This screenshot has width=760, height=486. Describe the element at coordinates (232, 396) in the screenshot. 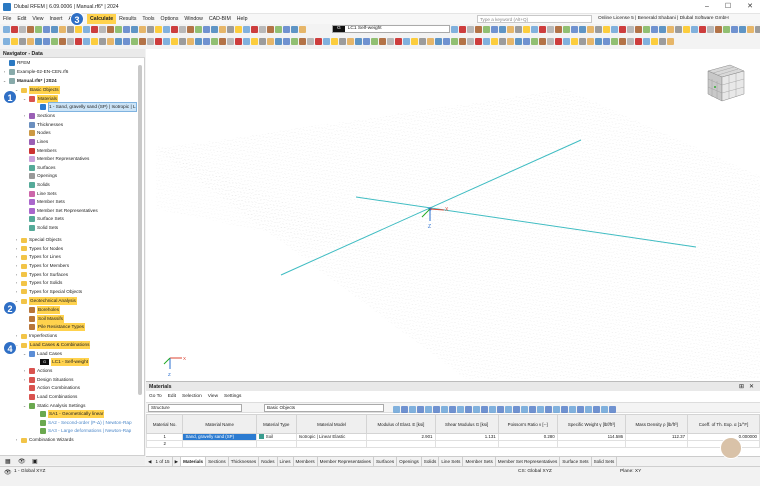

I see `materials-menu-settings: Settings` at that location.